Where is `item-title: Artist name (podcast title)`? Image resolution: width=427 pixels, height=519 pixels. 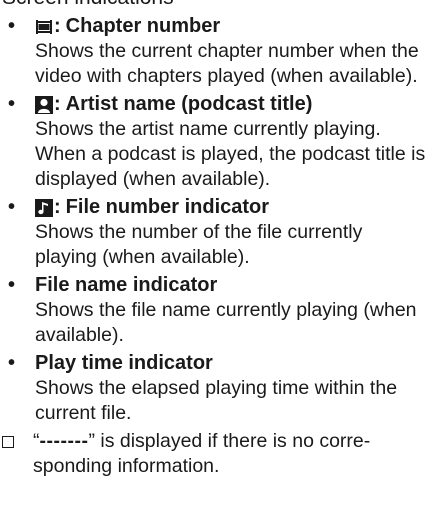
item-title: Artist name (podcast title) is located at coordinates (189, 104).